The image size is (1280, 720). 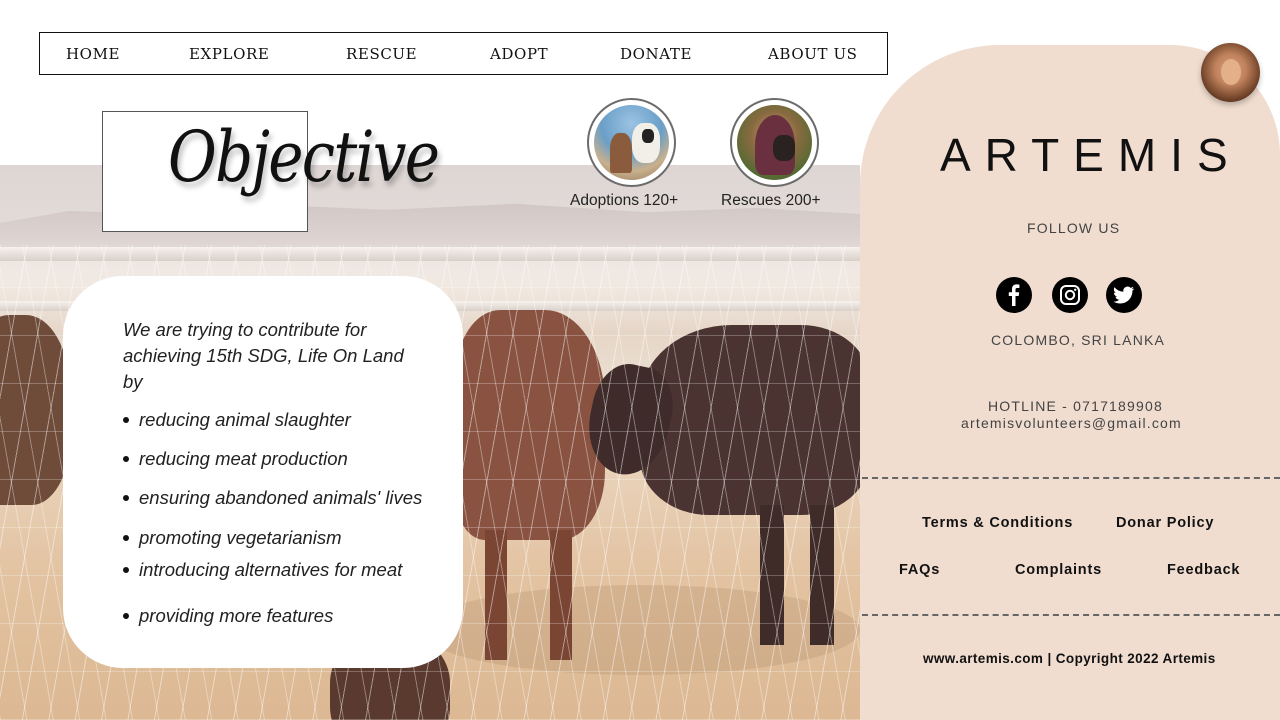 What do you see at coordinates (272, 498) in the screenshot?
I see `list-item: ensuring abandoned animals' lives` at bounding box center [272, 498].